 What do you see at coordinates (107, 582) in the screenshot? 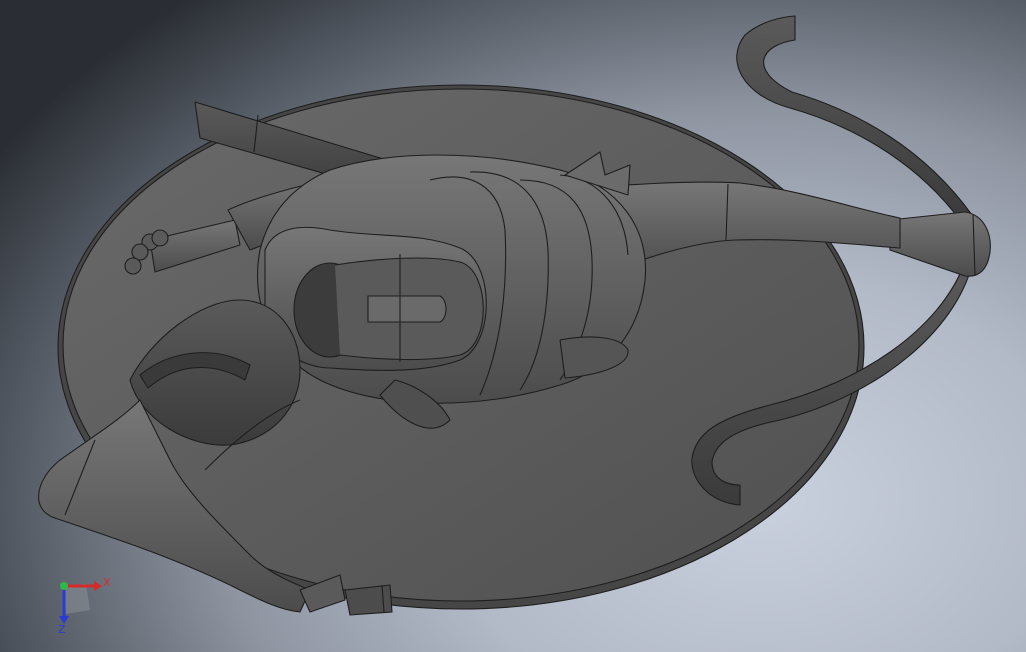
I see `x-axis-label: X` at bounding box center [107, 582].